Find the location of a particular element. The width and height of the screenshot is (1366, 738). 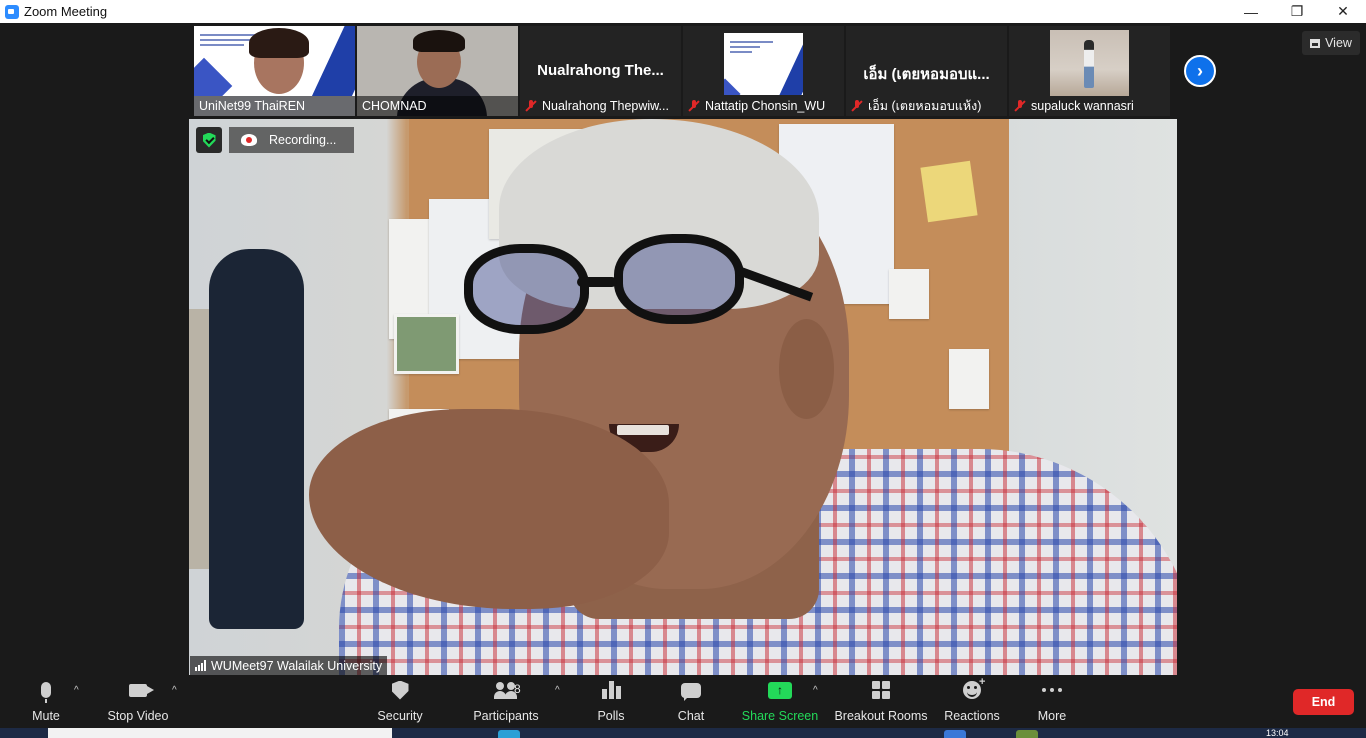

more-button: More is located at coordinates (1052, 701).